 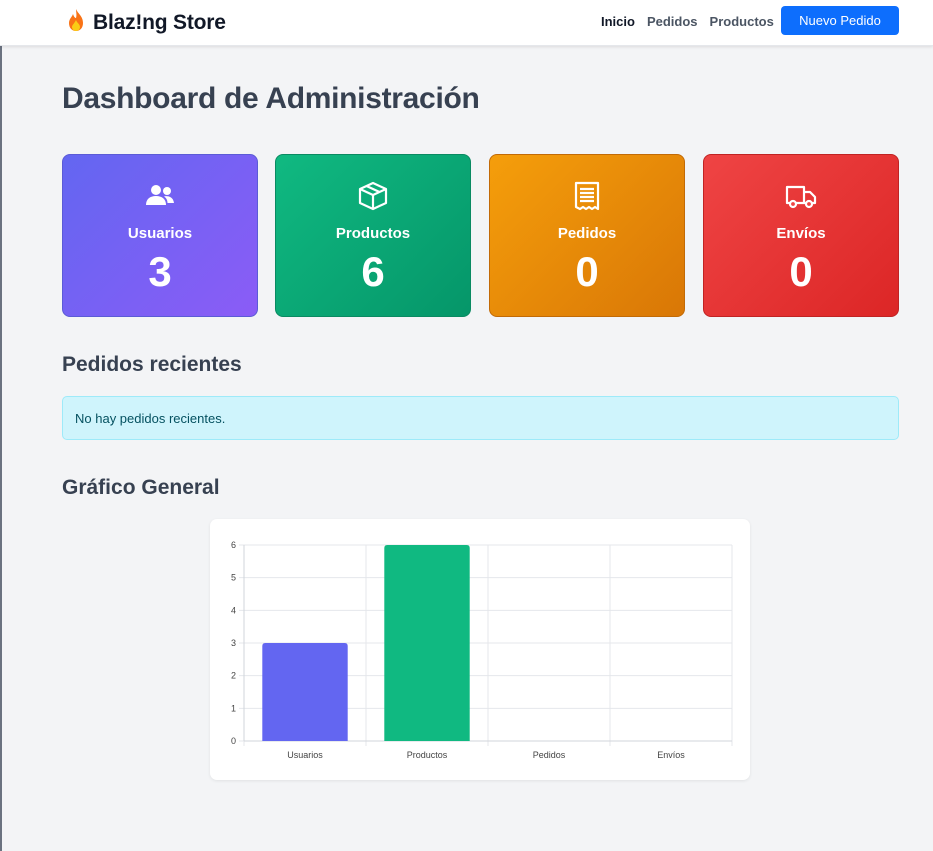 I want to click on x-tick-label: Productos, so click(x=427, y=755).